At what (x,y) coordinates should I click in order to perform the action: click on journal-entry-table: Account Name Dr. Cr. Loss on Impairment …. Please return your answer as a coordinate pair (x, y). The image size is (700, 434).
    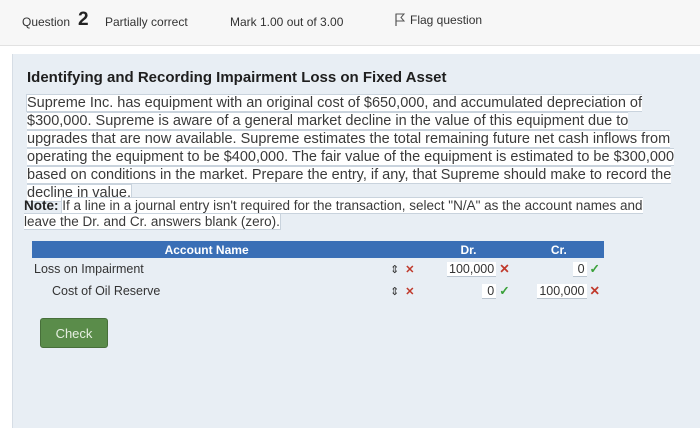
    Looking at the image, I should click on (318, 271).